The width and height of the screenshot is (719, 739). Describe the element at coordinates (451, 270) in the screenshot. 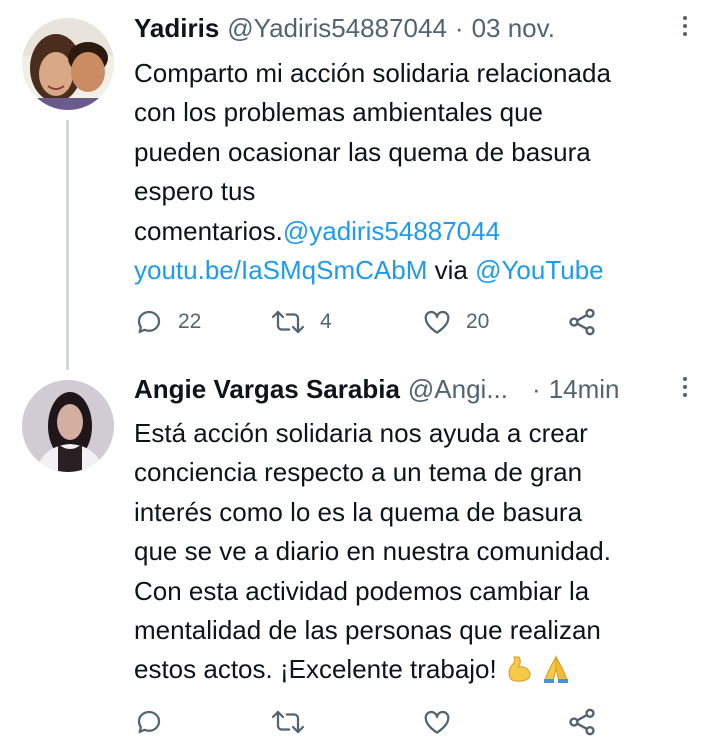

I see `via-text: via` at that location.